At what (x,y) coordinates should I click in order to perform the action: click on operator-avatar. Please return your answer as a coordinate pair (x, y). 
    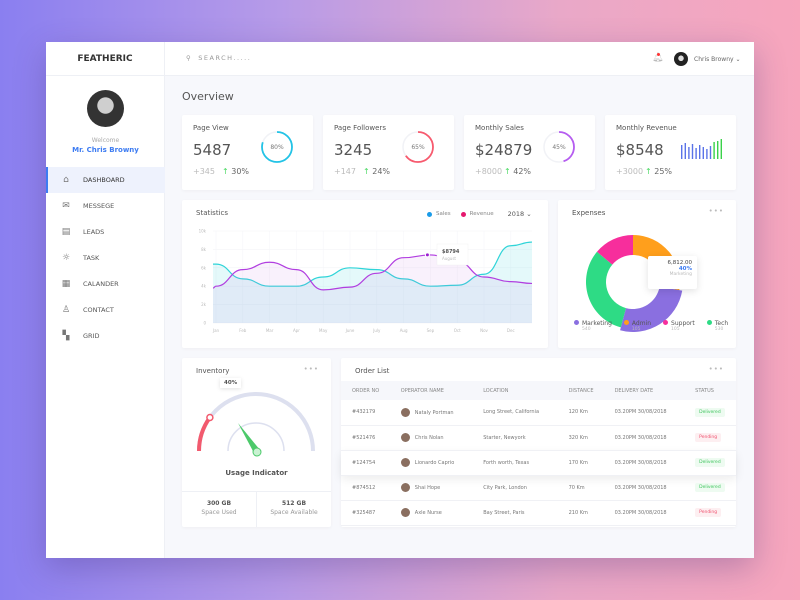
    Looking at the image, I should click on (405, 412).